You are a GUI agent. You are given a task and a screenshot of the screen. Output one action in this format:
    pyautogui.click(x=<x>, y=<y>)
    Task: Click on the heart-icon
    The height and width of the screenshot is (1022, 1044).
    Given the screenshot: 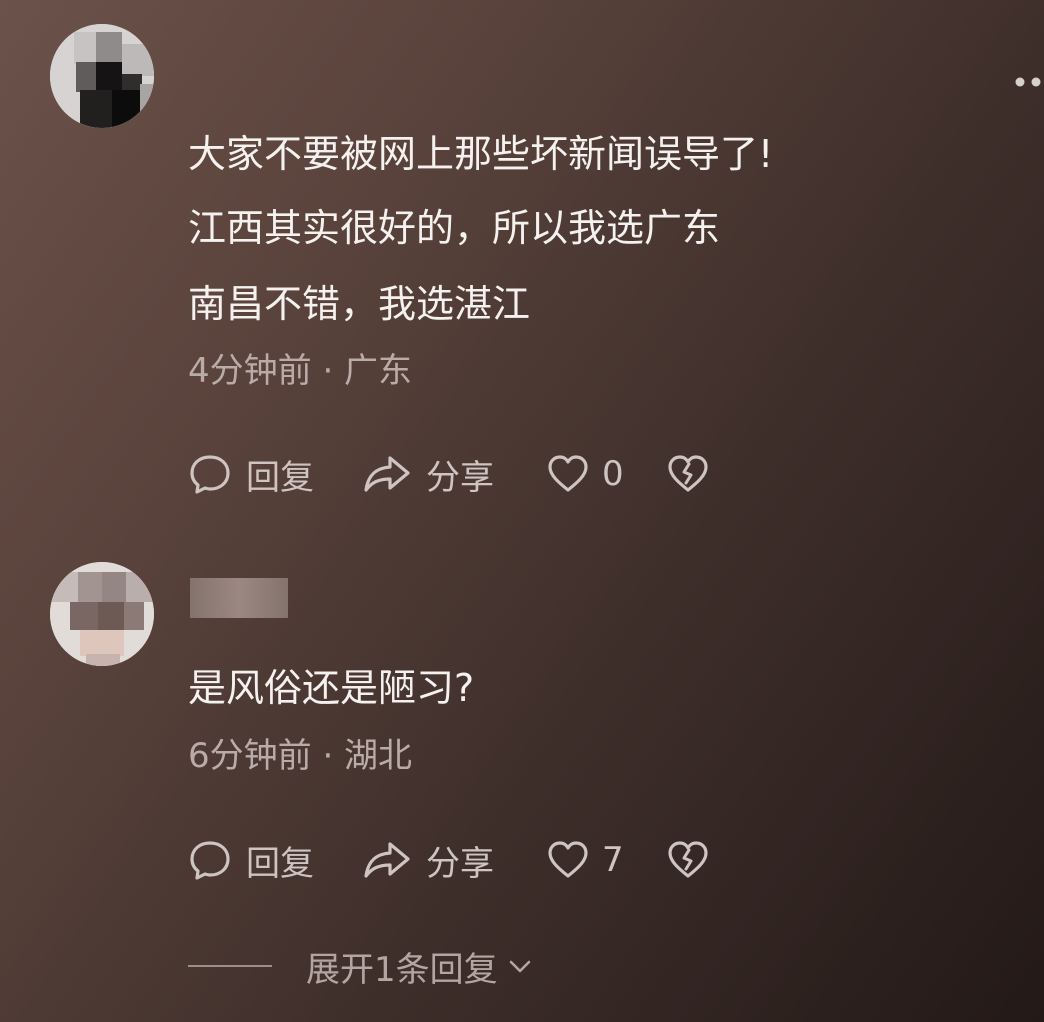 What is the action you would take?
    pyautogui.click(x=568, y=859)
    